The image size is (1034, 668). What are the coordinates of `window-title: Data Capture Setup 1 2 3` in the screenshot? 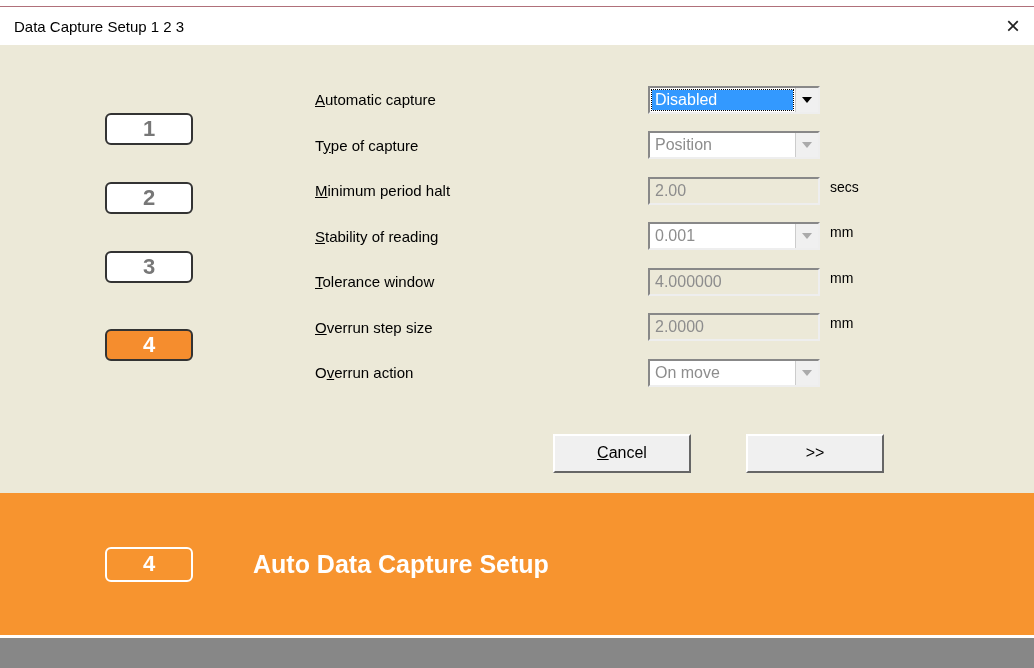 It's located at (99, 26).